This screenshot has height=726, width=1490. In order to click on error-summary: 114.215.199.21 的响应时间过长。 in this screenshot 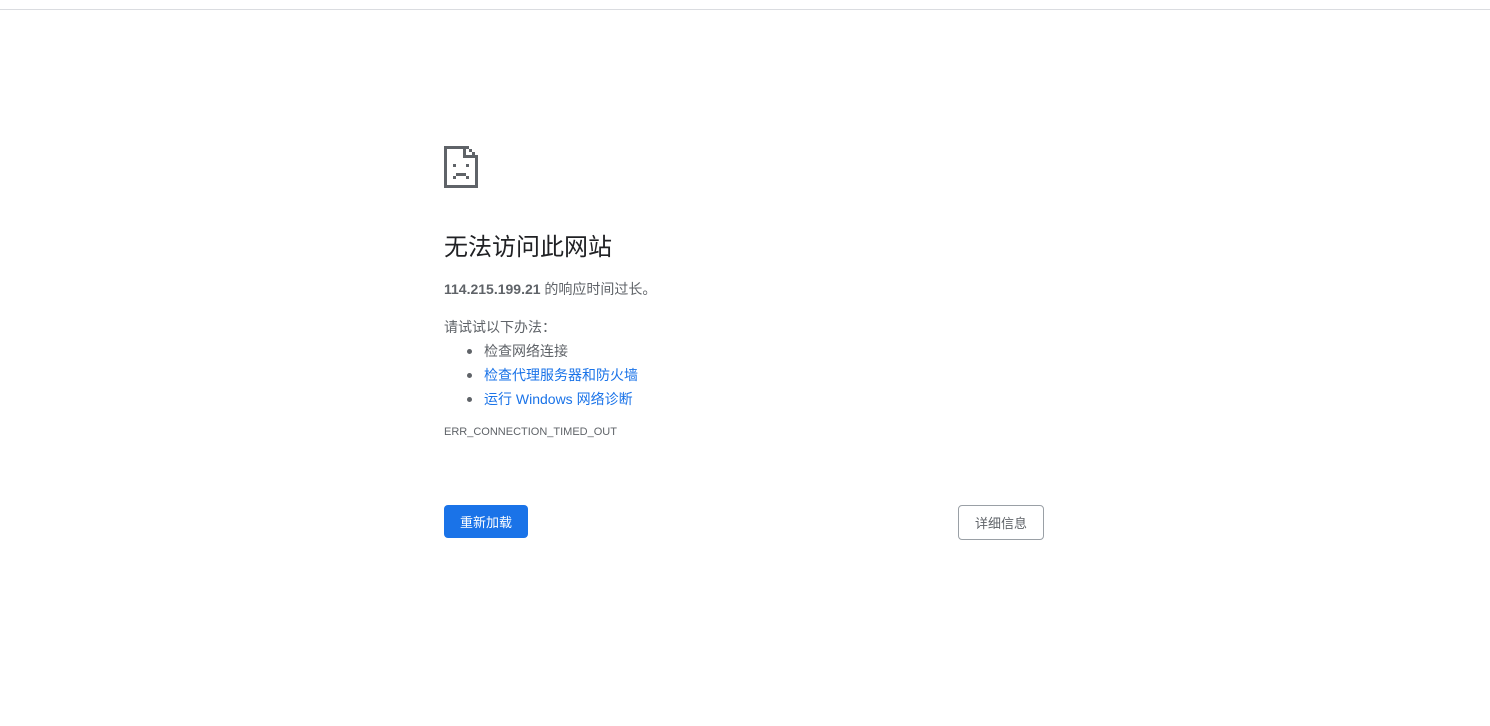, I will do `click(744, 289)`.